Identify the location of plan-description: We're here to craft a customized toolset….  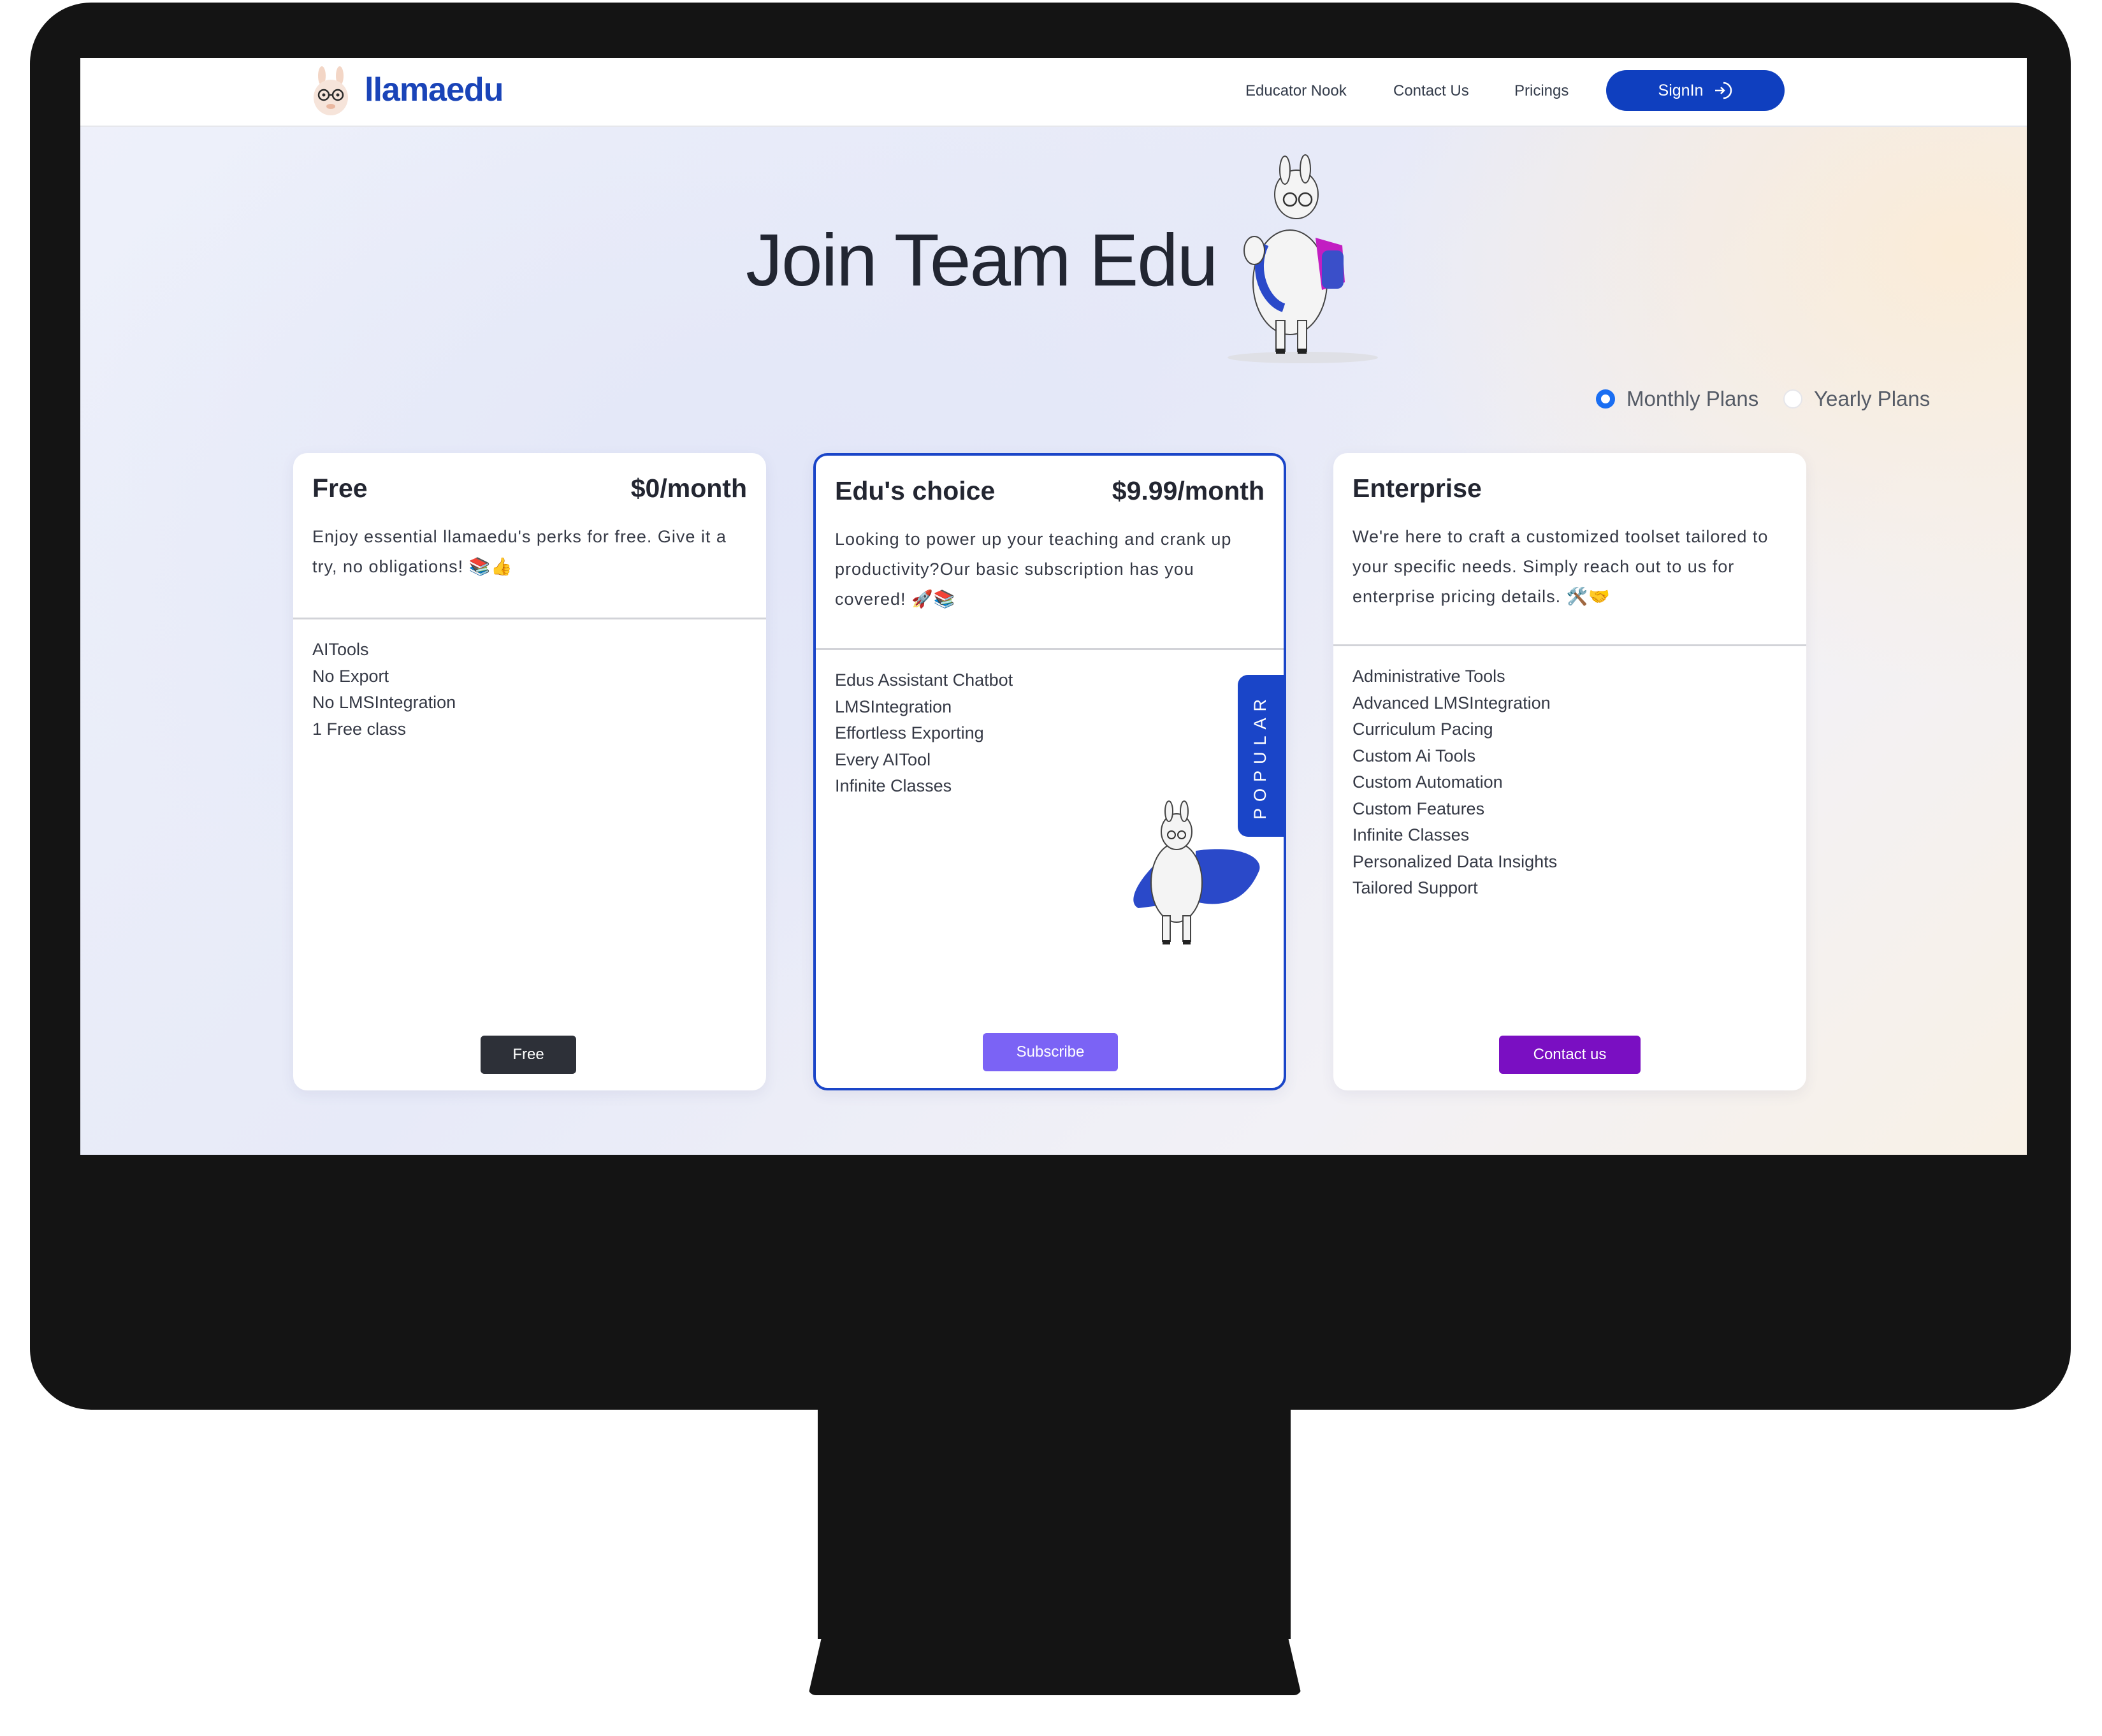
(1560, 566).